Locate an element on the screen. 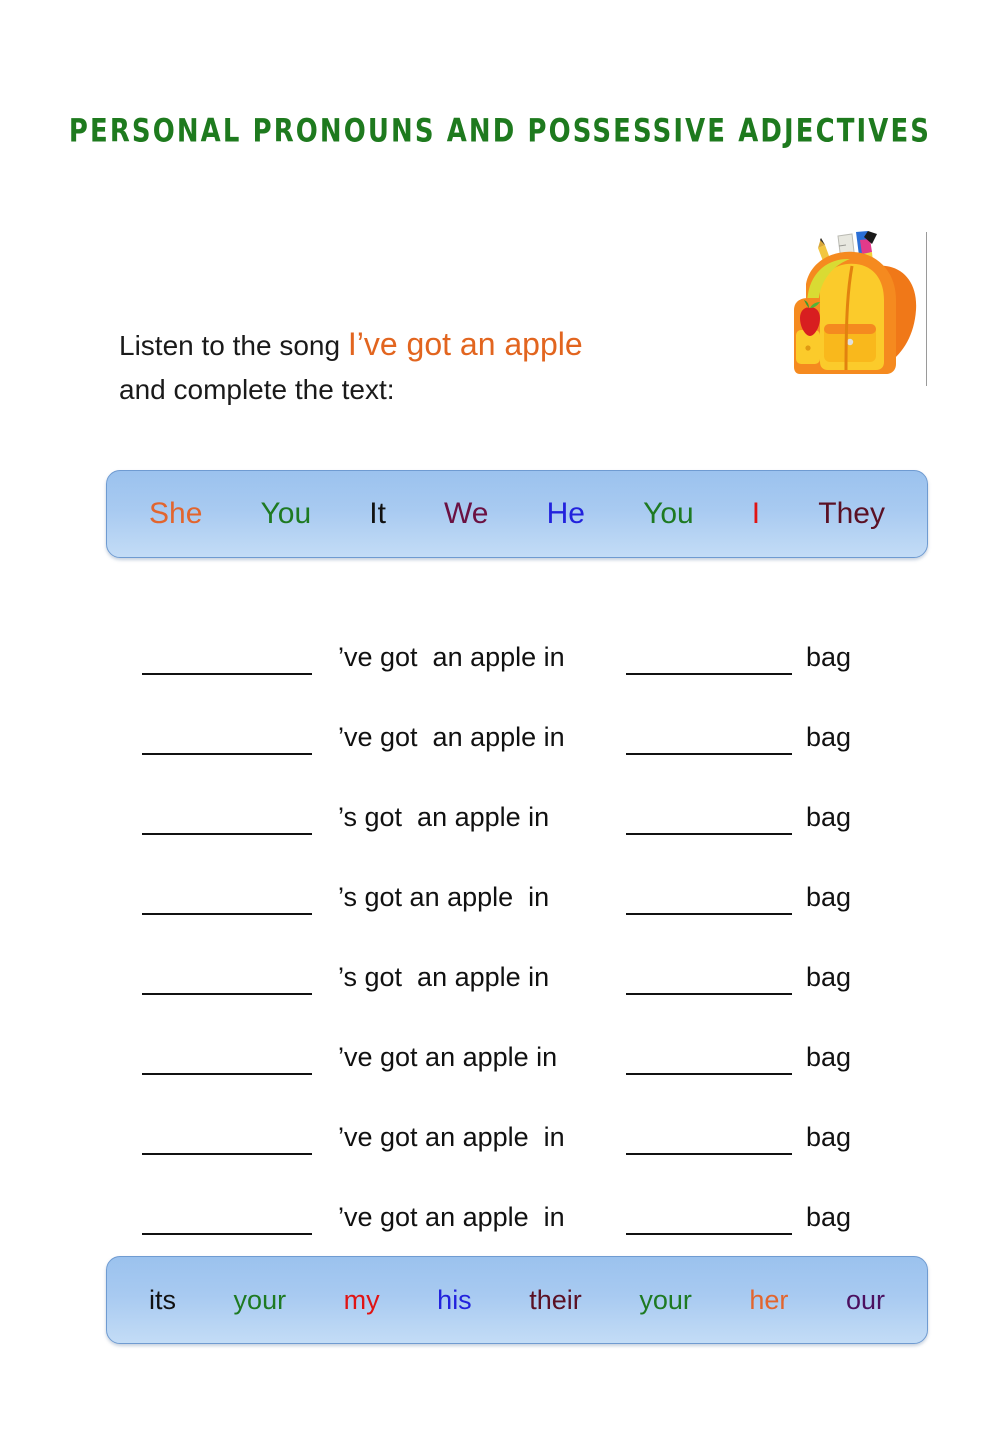 This screenshot has width=1000, height=1444. backpack-illustration is located at coordinates (852, 302).